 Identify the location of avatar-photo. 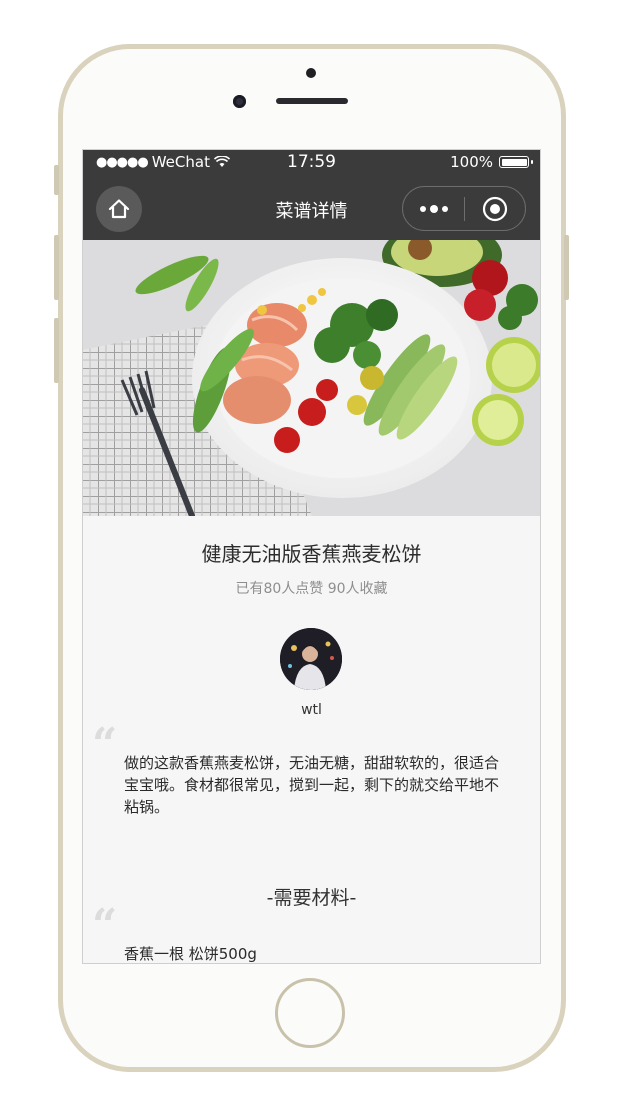
(311, 659).